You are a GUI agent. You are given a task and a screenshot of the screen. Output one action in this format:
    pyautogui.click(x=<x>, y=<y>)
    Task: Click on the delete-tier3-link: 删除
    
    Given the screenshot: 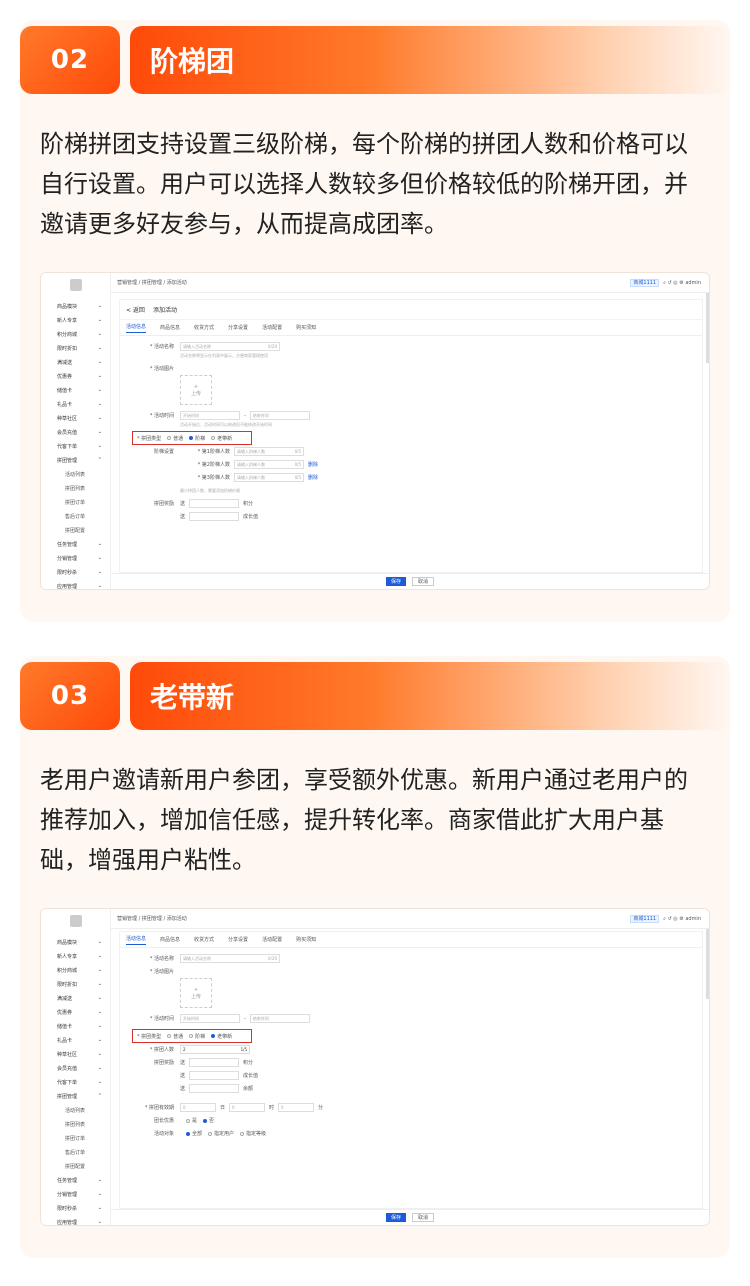 What is the action you would take?
    pyautogui.click(x=313, y=477)
    